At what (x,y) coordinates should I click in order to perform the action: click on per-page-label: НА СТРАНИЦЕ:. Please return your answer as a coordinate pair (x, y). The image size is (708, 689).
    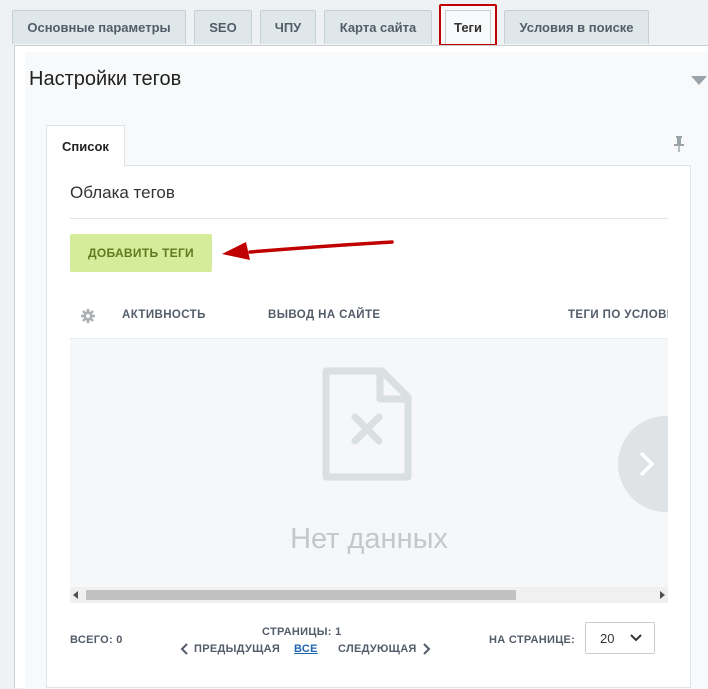
    Looking at the image, I should click on (532, 640).